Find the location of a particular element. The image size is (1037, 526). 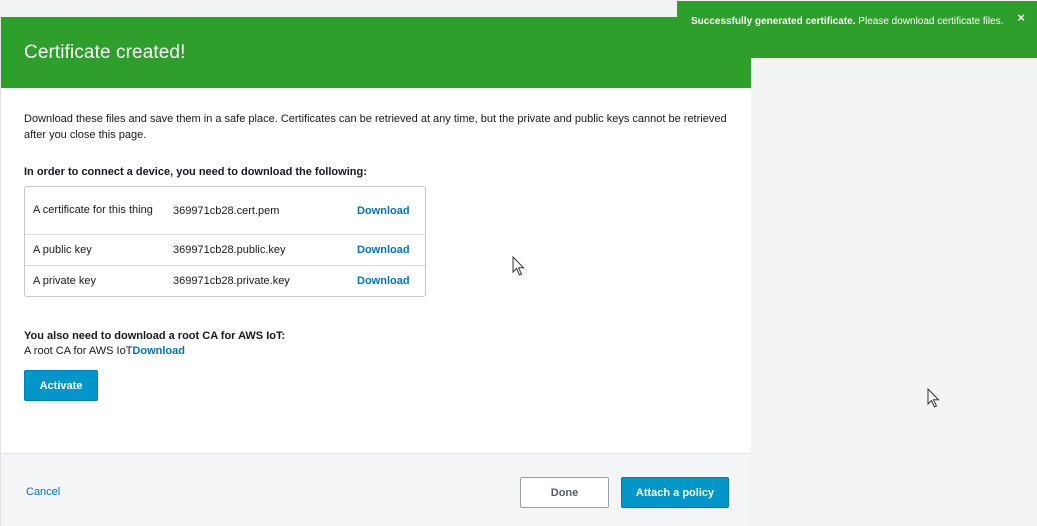

file-name: 369971cb28.private.key is located at coordinates (231, 281).